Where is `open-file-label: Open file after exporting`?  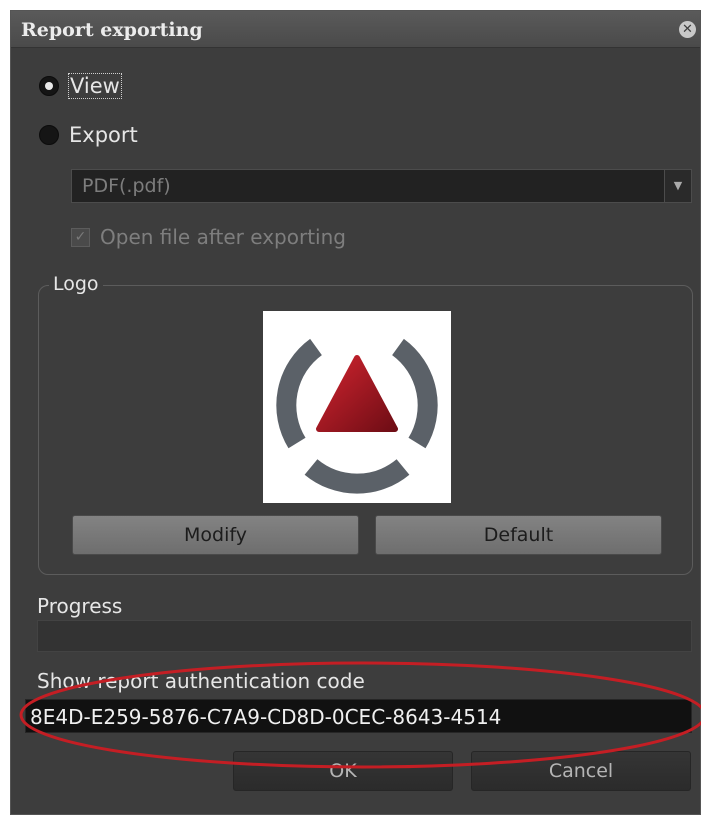
open-file-label: Open file after exporting is located at coordinates (223, 237).